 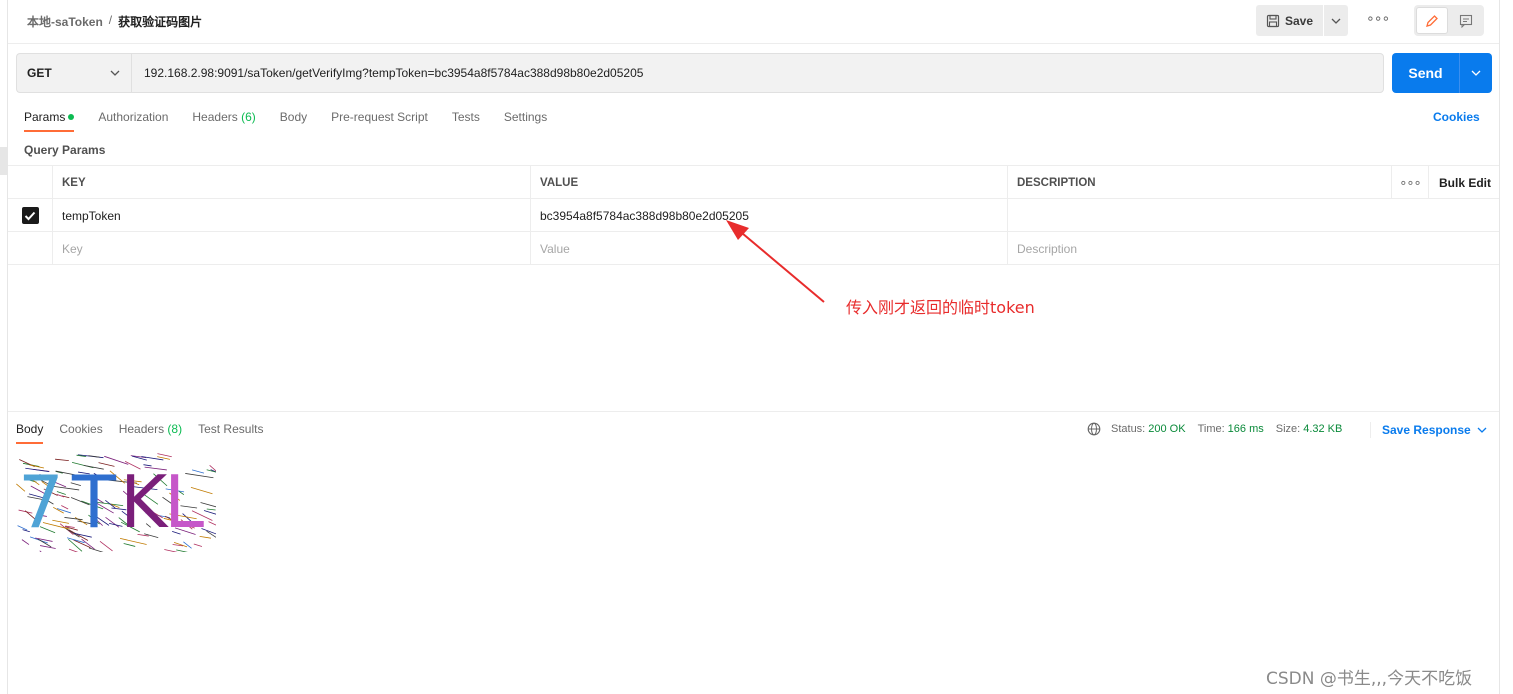 I want to click on check-icon, so click(x=30, y=215).